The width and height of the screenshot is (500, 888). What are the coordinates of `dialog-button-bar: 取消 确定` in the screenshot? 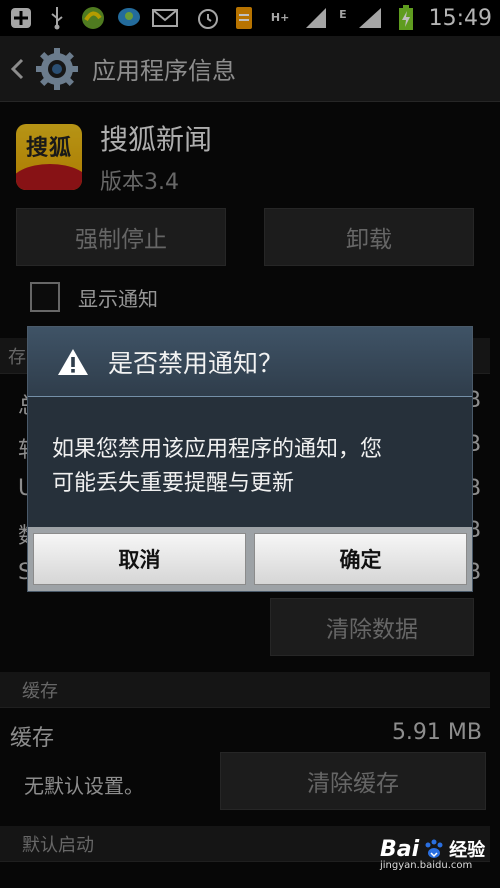 It's located at (250, 559).